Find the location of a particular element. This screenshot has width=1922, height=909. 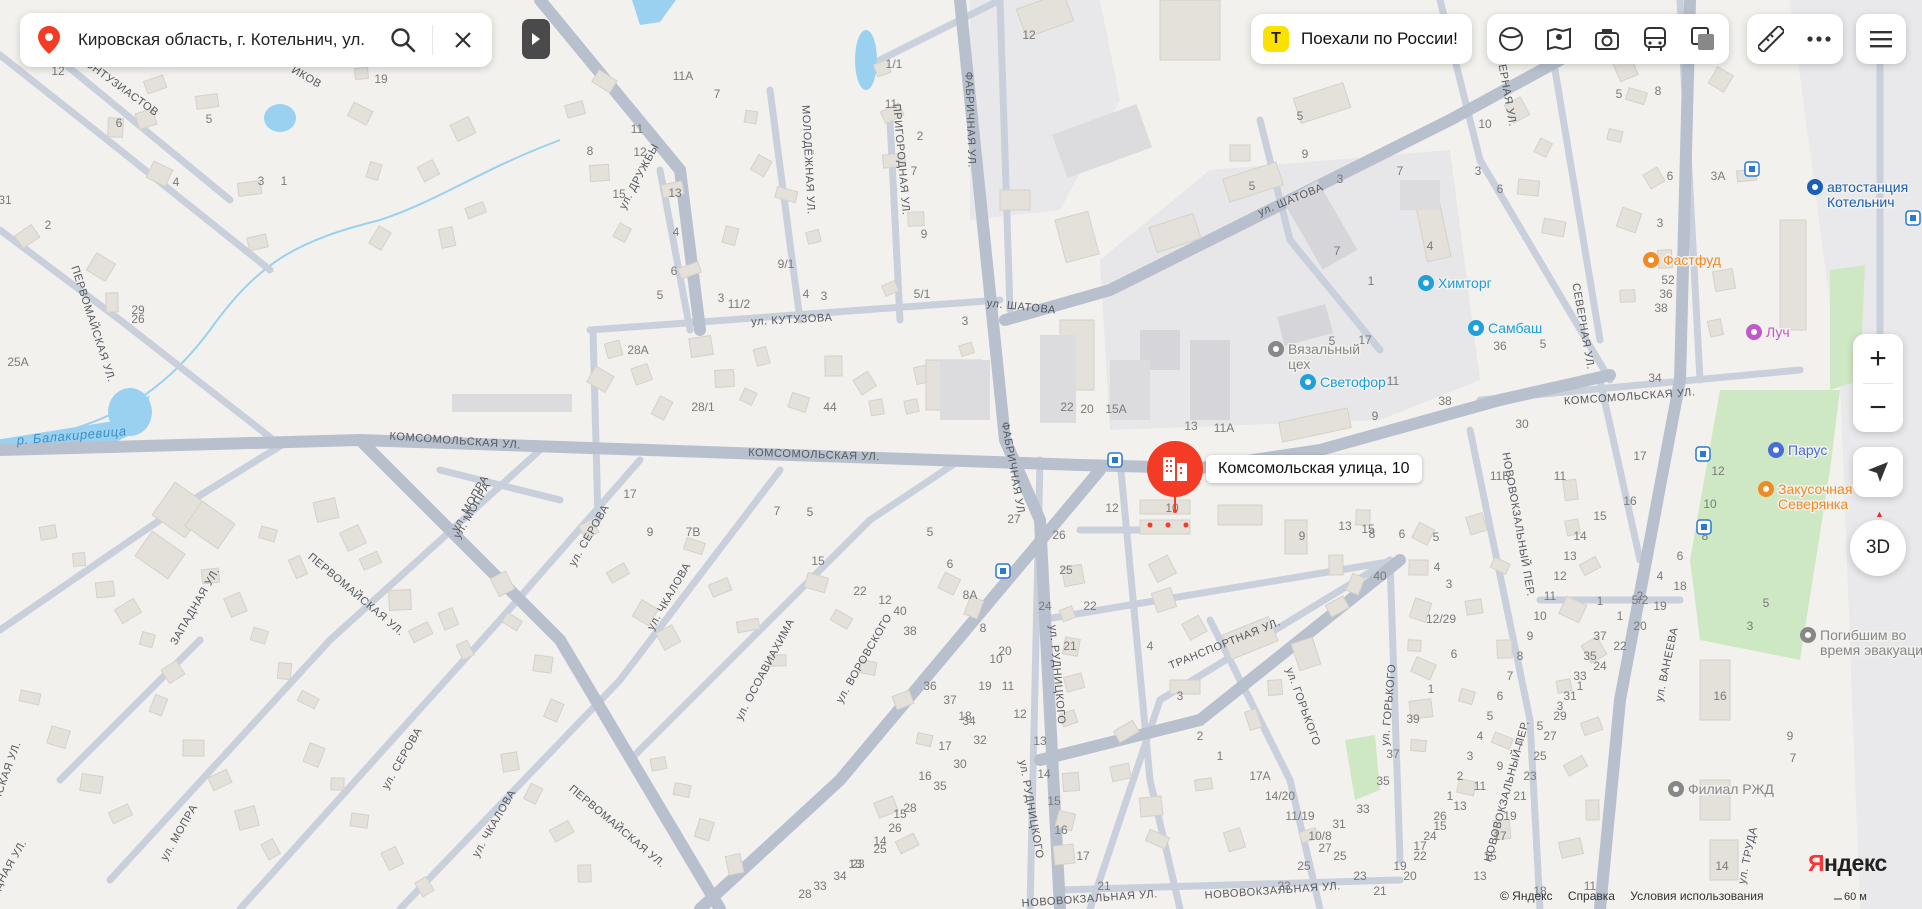

zoom-in-button: + is located at coordinates (1878, 358).